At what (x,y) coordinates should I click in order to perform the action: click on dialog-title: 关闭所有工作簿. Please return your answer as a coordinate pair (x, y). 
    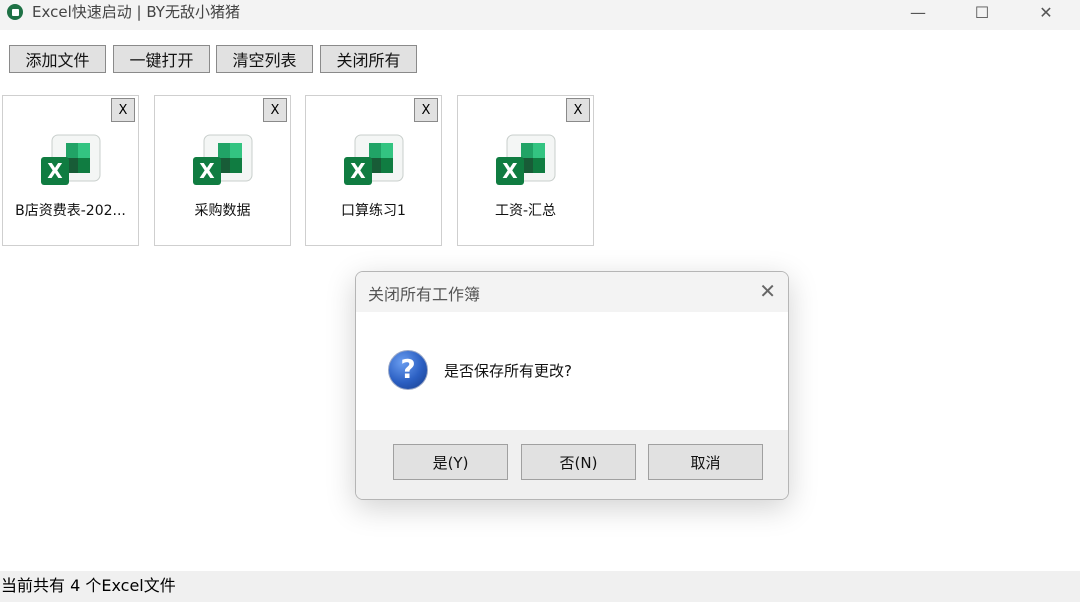
    Looking at the image, I should click on (424, 294).